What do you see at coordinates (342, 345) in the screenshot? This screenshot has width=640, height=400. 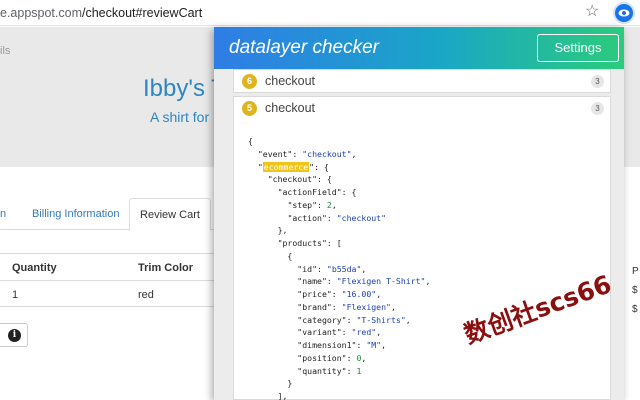 I see `code-line: "dimension1": "M",` at bounding box center [342, 345].